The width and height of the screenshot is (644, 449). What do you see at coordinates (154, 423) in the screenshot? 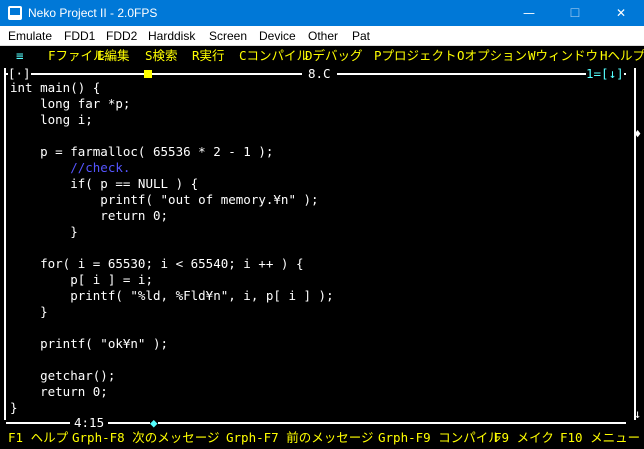
I see `horizontal-scroll-thumb: ◆` at bounding box center [154, 423].